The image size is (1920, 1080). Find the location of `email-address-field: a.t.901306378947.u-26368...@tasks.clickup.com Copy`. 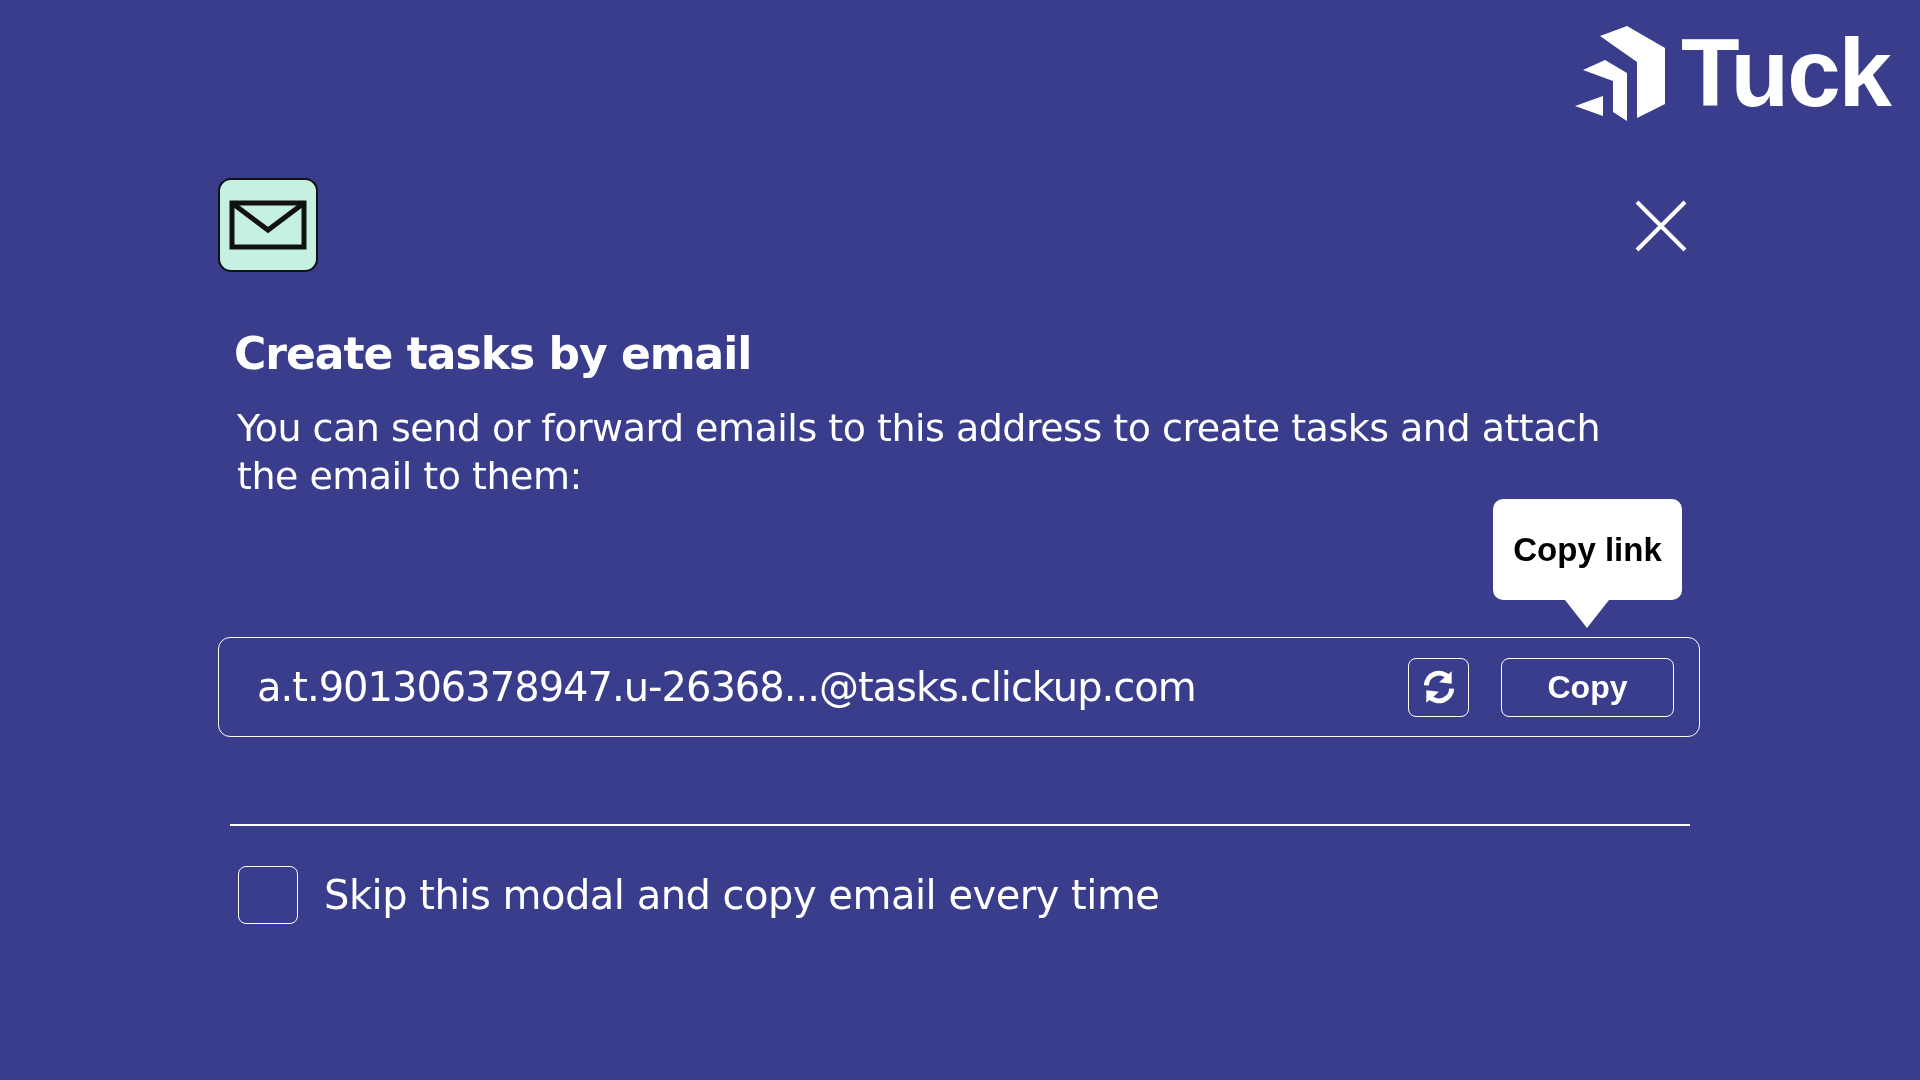

email-address-field: a.t.901306378947.u-26368...@tasks.clickup.com Copy is located at coordinates (959, 687).